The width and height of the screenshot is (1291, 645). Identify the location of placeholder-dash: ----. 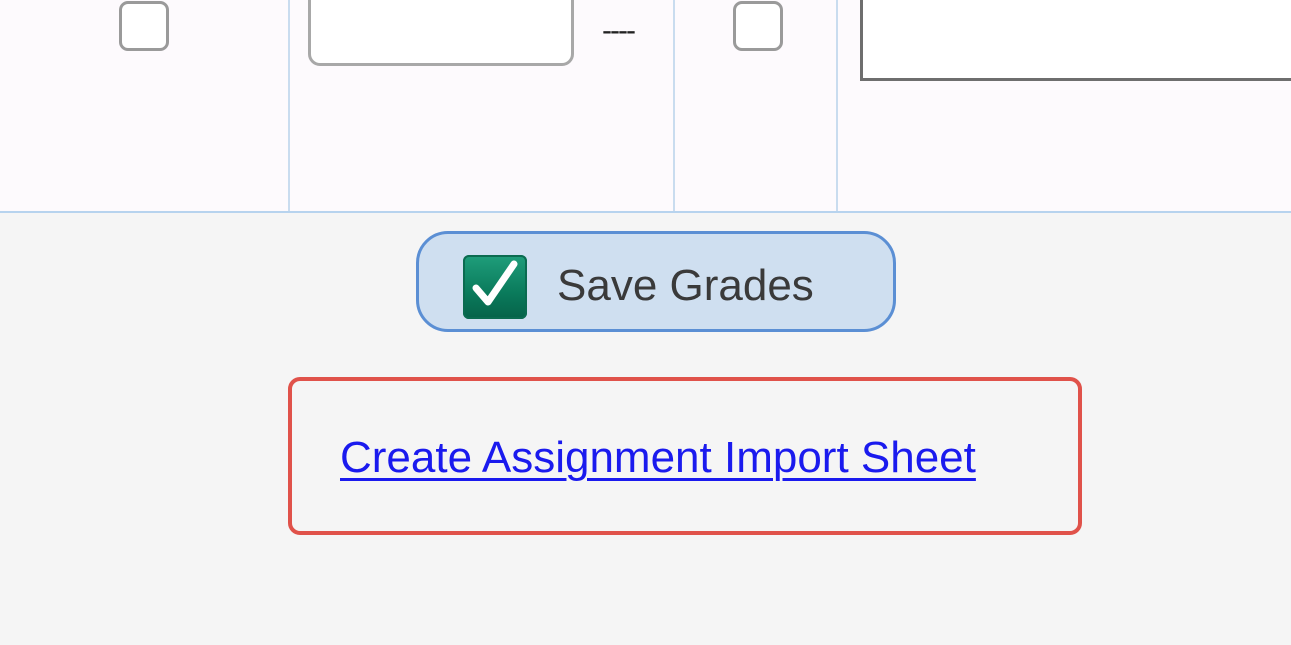
(619, 30).